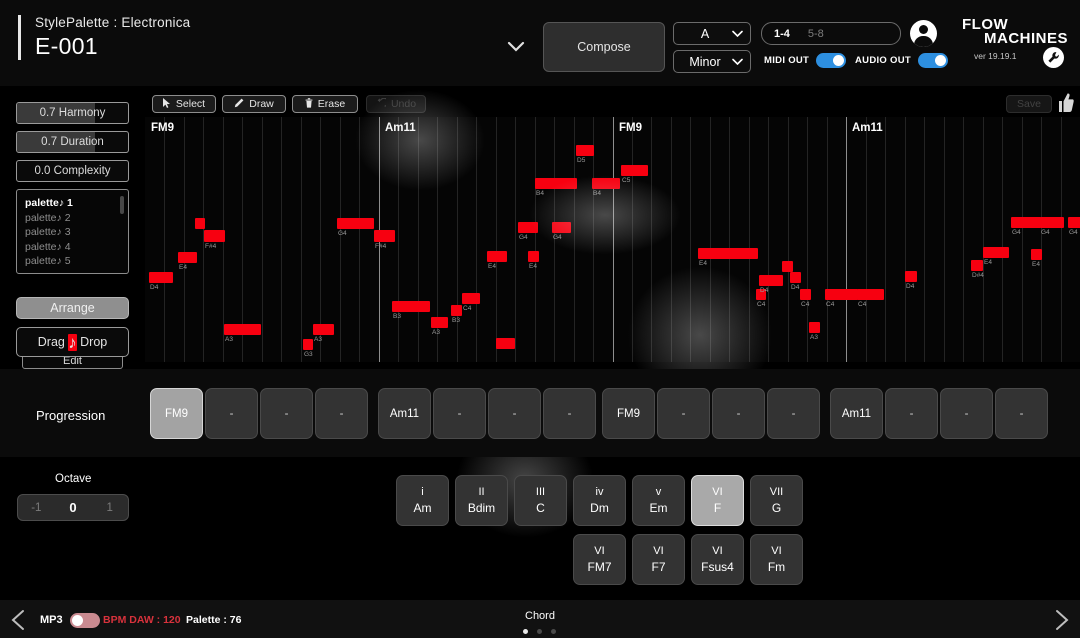  I want to click on octave-option-plus1: 1, so click(109, 508).